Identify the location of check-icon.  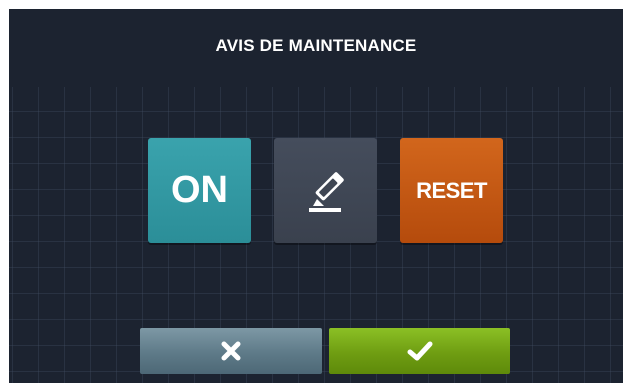
(419, 351).